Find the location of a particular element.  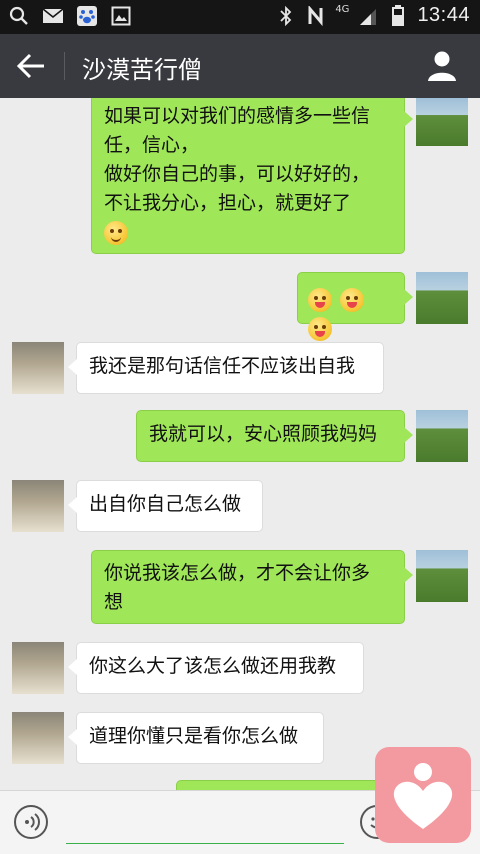

network-type: 4G is located at coordinates (342, 9).